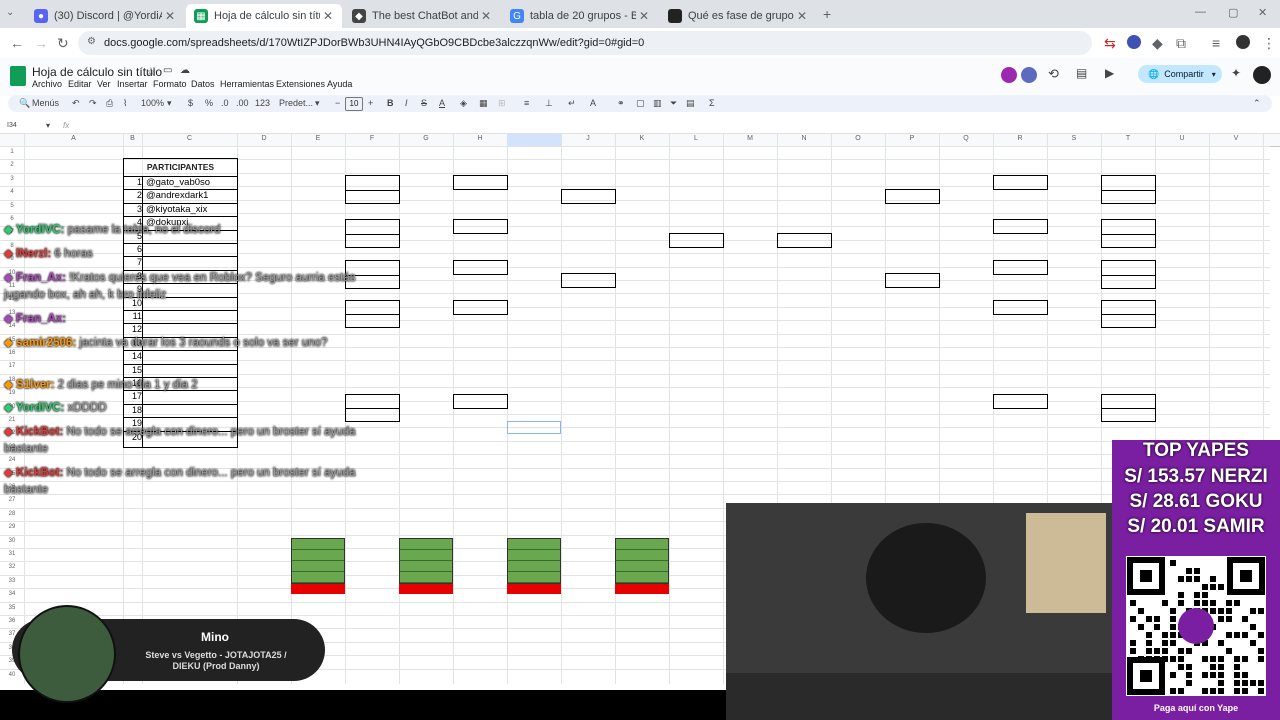 This screenshot has height=720, width=1280. What do you see at coordinates (1134, 42) in the screenshot?
I see `extension-icon` at bounding box center [1134, 42].